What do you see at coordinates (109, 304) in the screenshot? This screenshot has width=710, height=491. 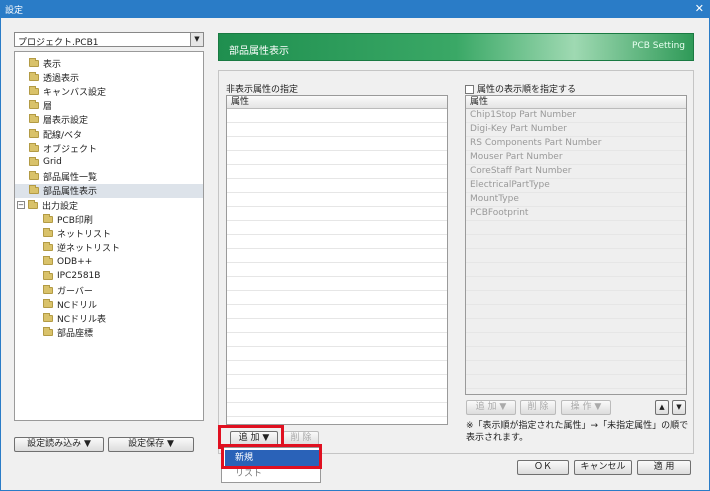 I see `tree-item: NCドリル` at bounding box center [109, 304].